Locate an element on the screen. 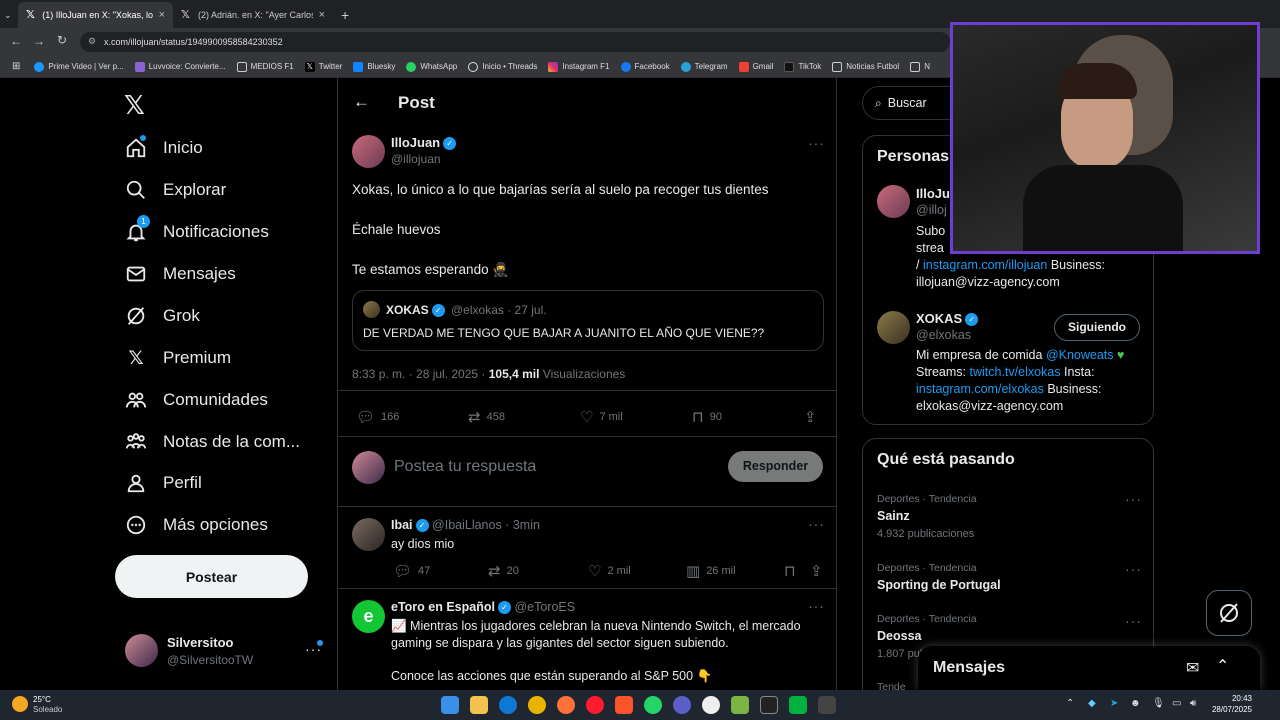  bookmark-item: MEDIOS F1 is located at coordinates (265, 66).